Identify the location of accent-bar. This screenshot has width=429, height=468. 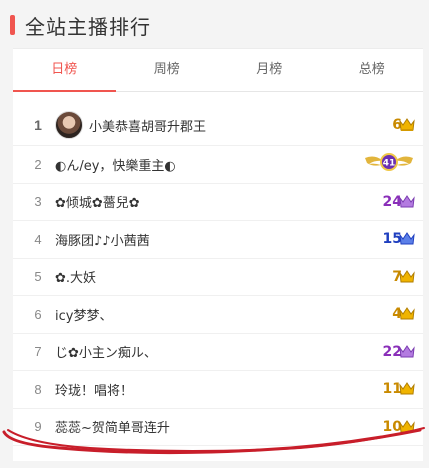
(12, 25).